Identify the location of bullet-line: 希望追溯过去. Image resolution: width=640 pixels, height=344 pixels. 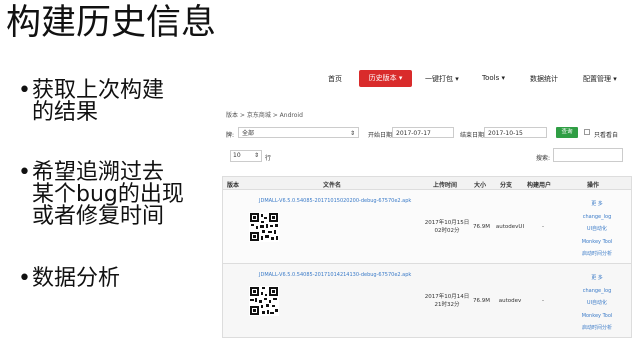
(98, 172).